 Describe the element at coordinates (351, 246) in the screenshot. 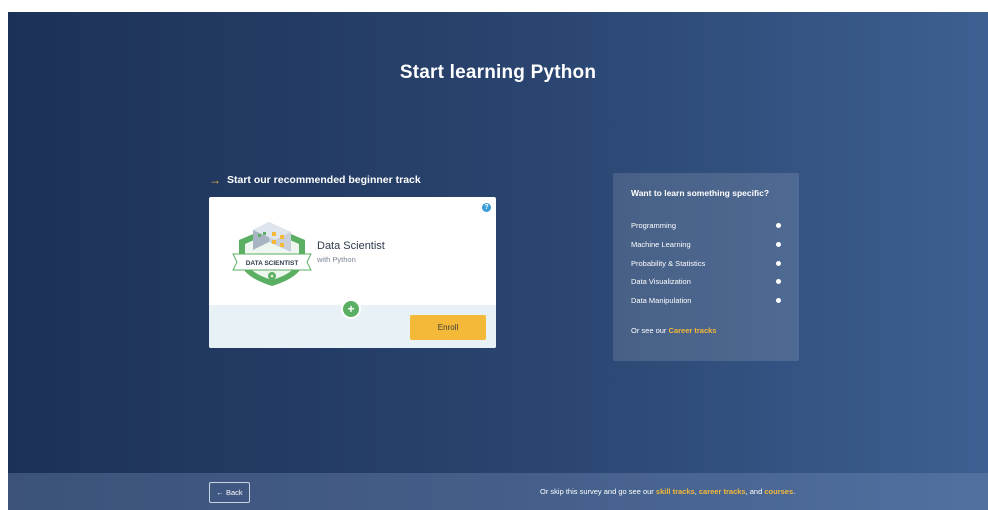

I see `track-name: Data Scientist` at that location.